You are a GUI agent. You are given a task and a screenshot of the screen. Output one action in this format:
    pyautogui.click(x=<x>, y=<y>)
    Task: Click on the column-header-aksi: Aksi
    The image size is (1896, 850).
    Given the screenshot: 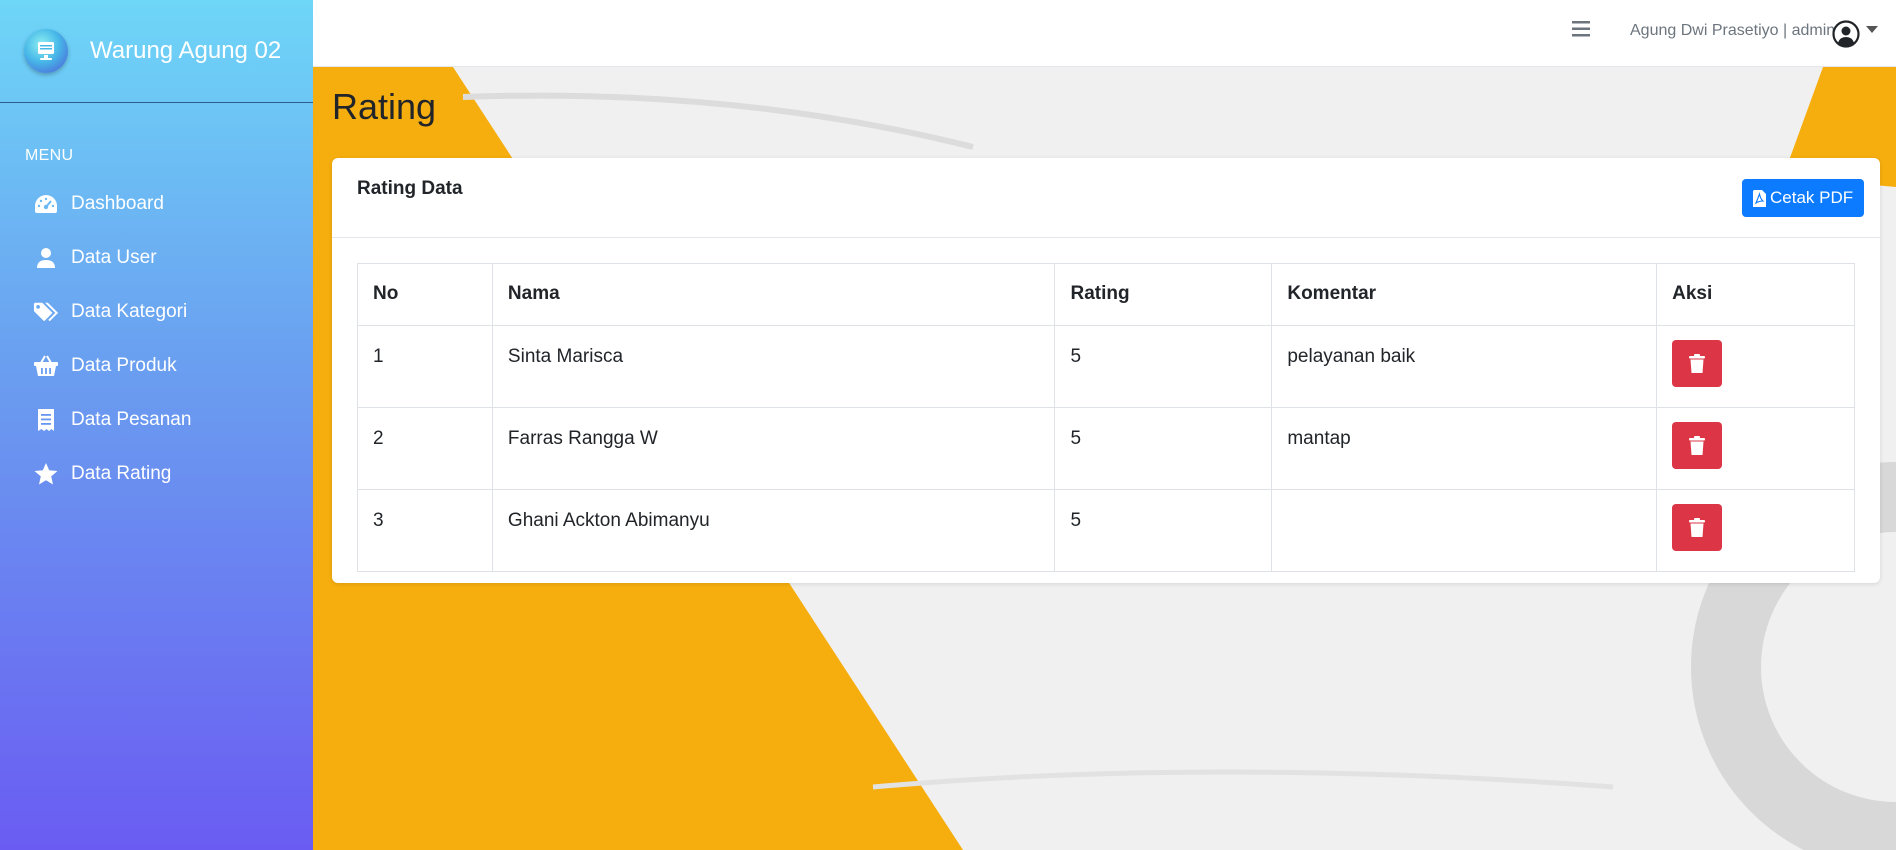 What is the action you would take?
    pyautogui.click(x=1755, y=294)
    